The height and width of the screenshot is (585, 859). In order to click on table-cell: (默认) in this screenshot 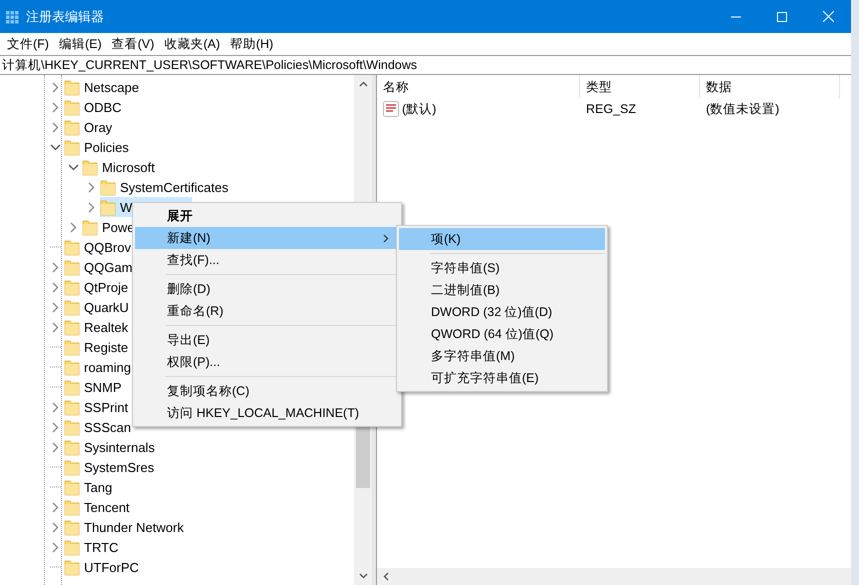, I will do `click(419, 109)`.